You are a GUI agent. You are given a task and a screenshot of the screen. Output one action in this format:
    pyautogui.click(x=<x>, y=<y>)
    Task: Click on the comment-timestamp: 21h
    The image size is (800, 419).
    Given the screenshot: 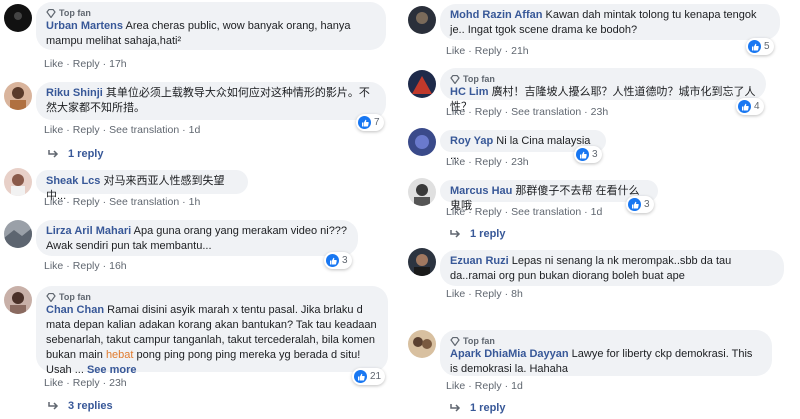 What is the action you would take?
    pyautogui.click(x=520, y=51)
    